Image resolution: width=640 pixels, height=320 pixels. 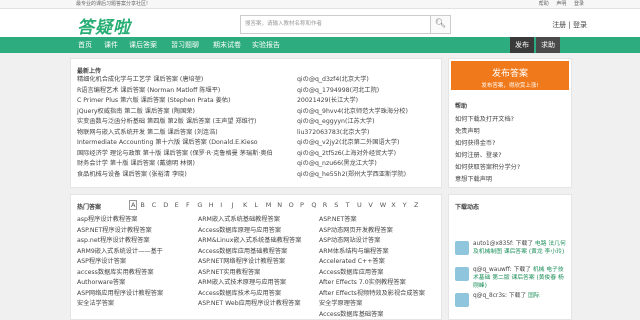 What do you see at coordinates (188, 205) in the screenshot?
I see `letter-filter-f: F` at bounding box center [188, 205].